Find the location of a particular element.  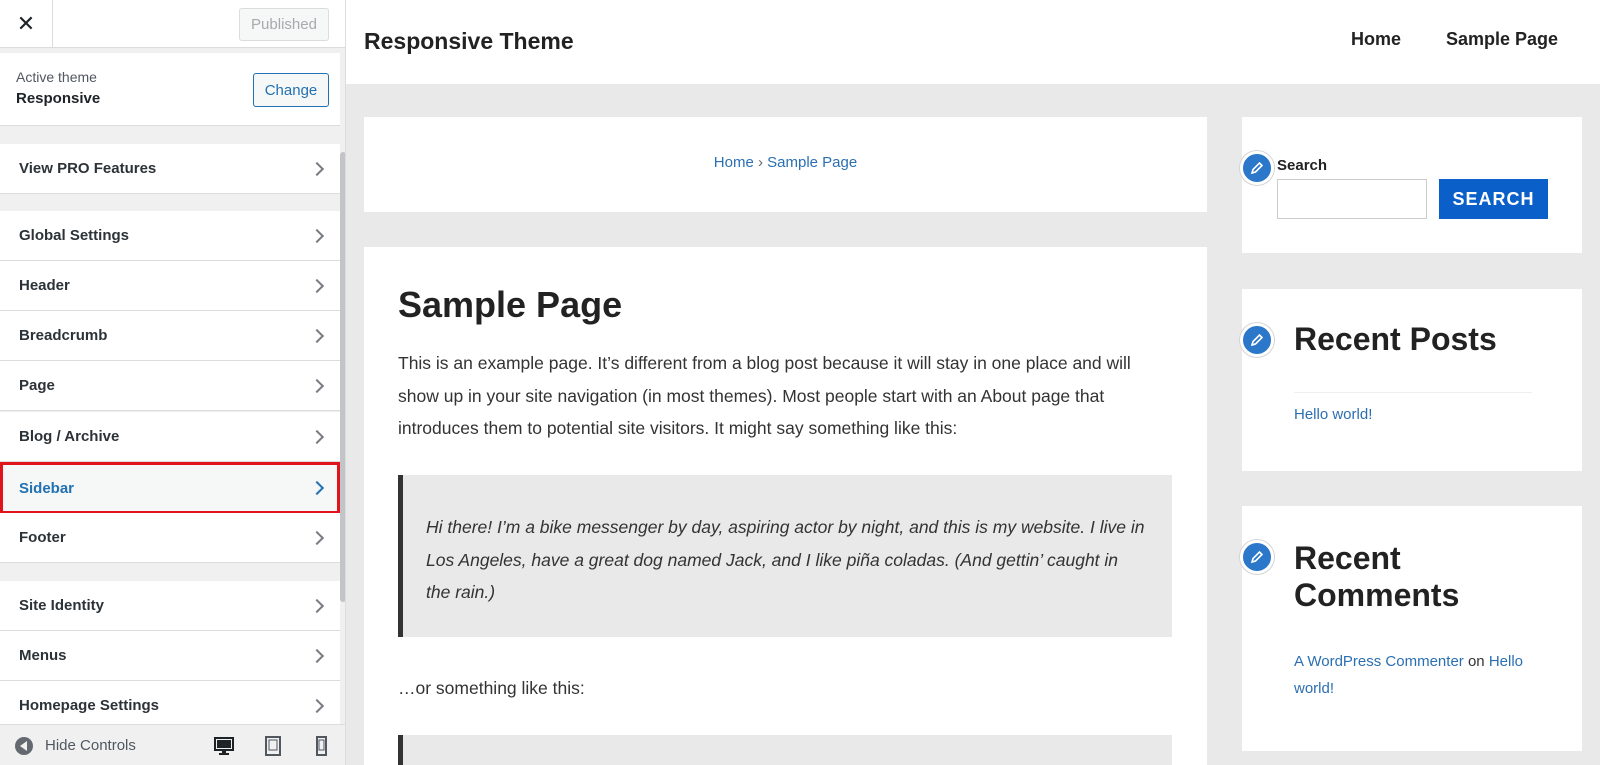

section-footer: Footer is located at coordinates (170, 538).